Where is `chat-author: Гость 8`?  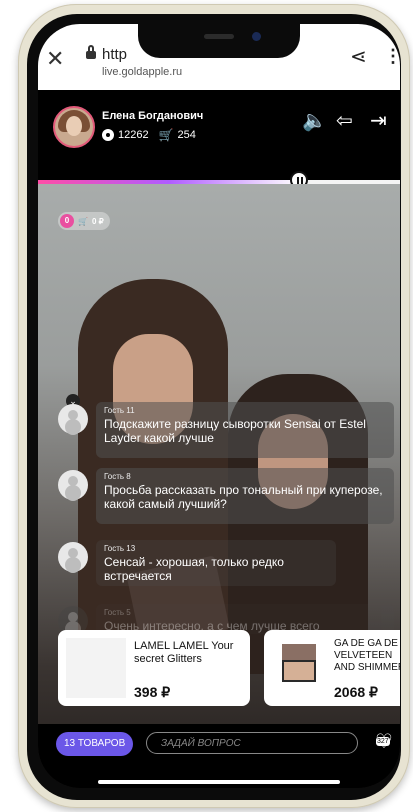 chat-author: Гость 8 is located at coordinates (117, 476).